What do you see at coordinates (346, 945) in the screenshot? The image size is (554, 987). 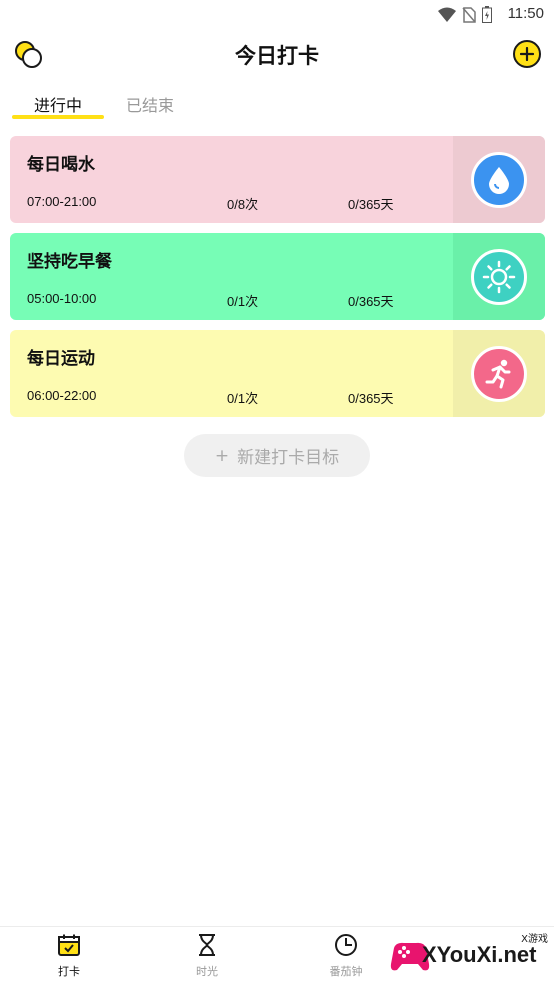 I see `clock-icon` at bounding box center [346, 945].